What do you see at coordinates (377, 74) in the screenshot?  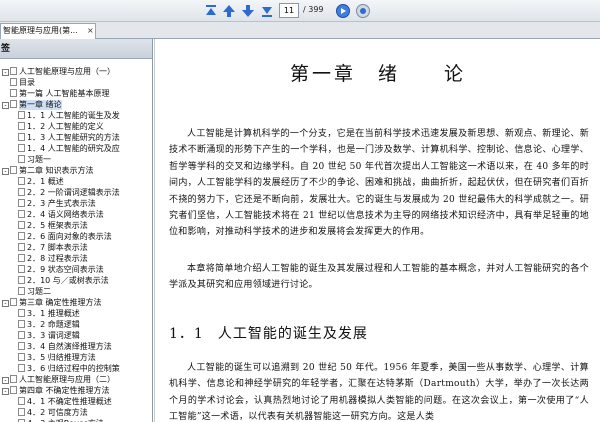 I see `chapter-title: 第一章 绪 论` at bounding box center [377, 74].